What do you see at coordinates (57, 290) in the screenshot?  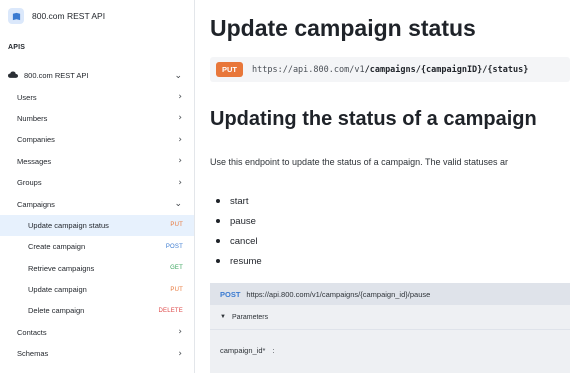 I see `sidebar-item-label: Update campaign` at bounding box center [57, 290].